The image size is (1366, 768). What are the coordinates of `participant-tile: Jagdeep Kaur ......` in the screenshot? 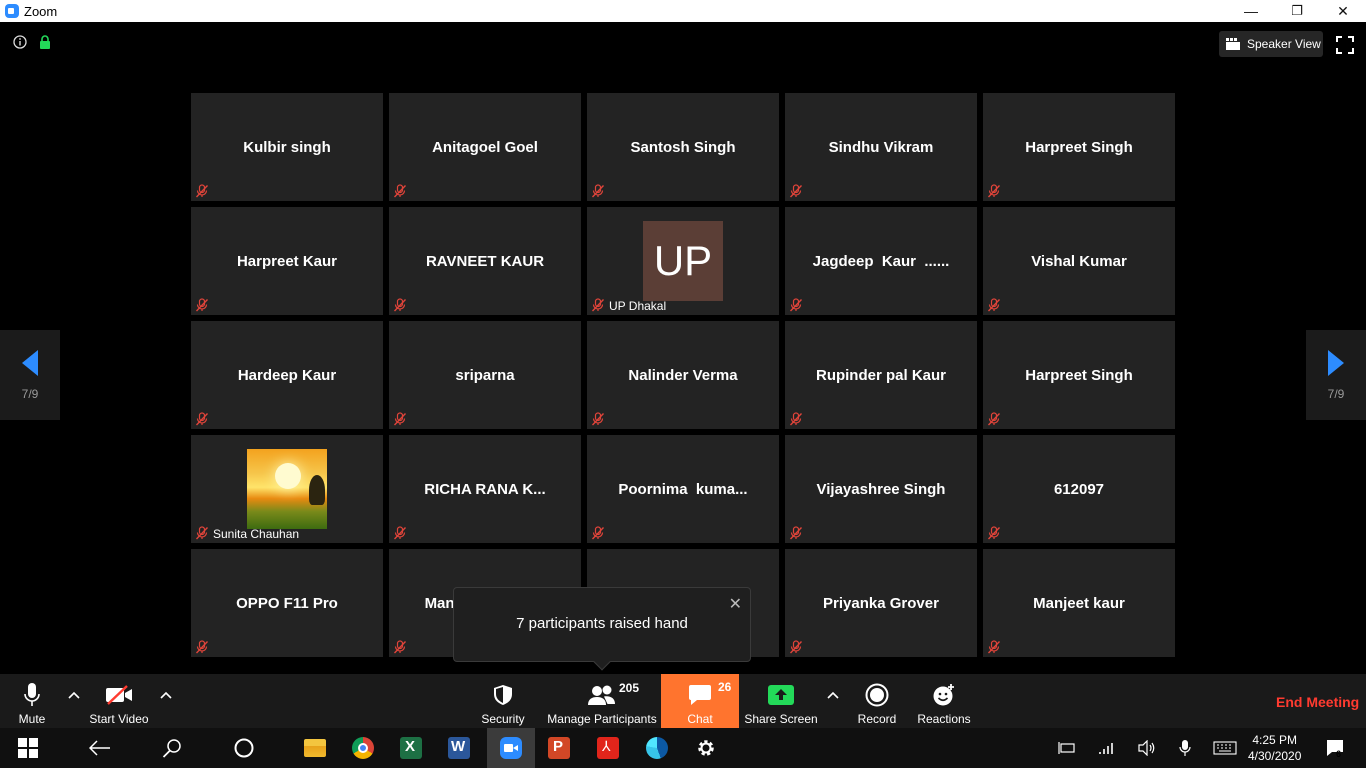 It's located at (881, 261).